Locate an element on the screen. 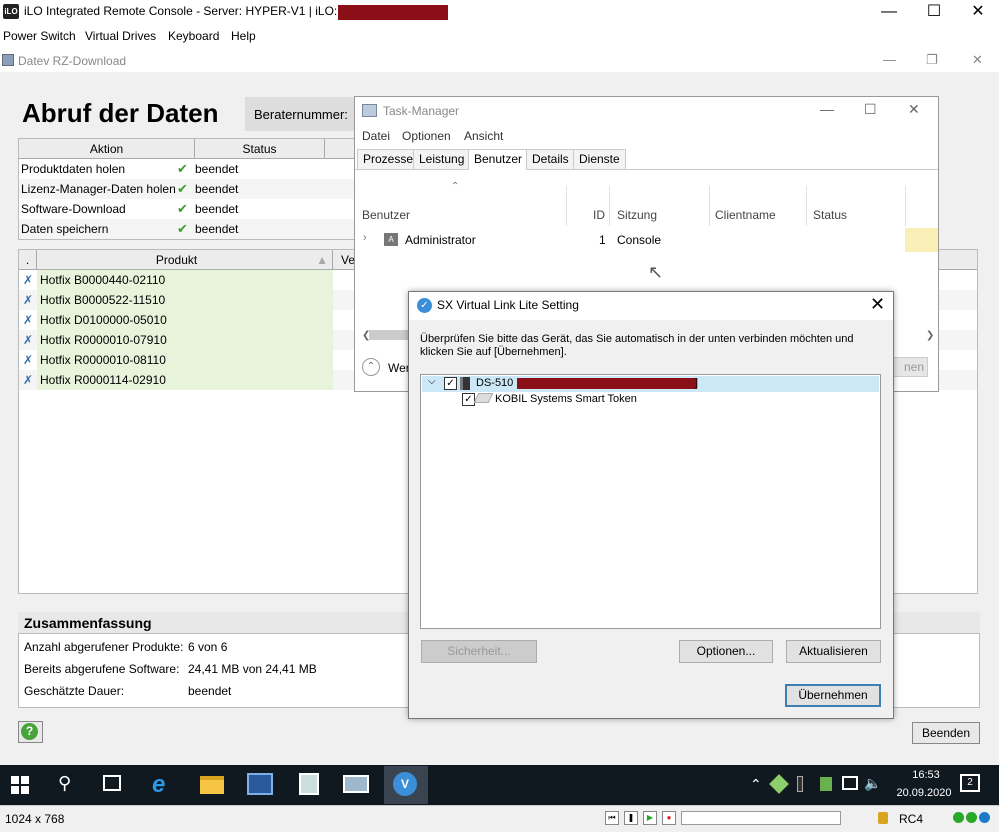  tm-minimize-icon: — is located at coordinates (827, 109).